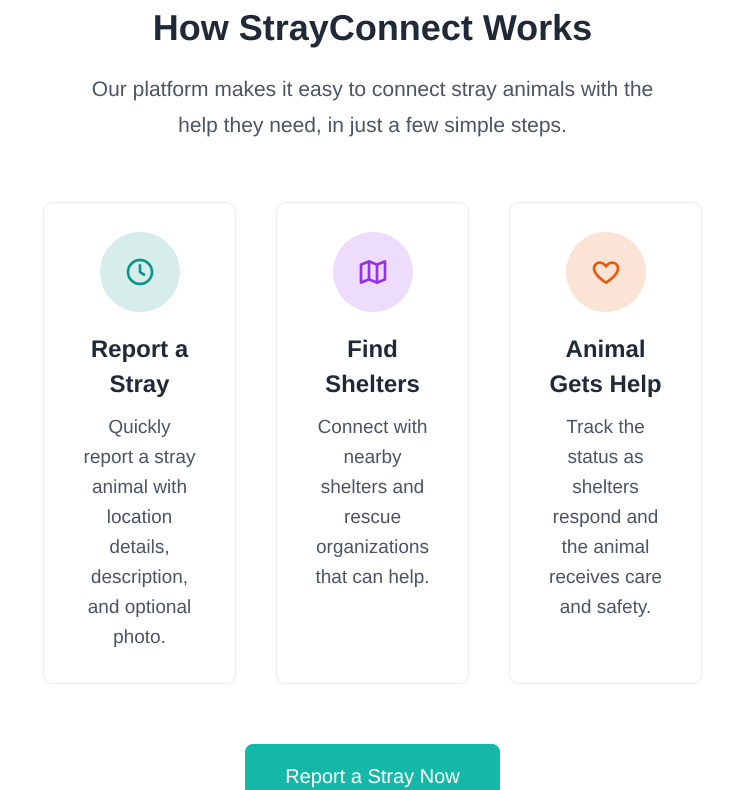  I want to click on step-description: Quickly report a stray animal with location details, description, and optional photo., so click(139, 533).